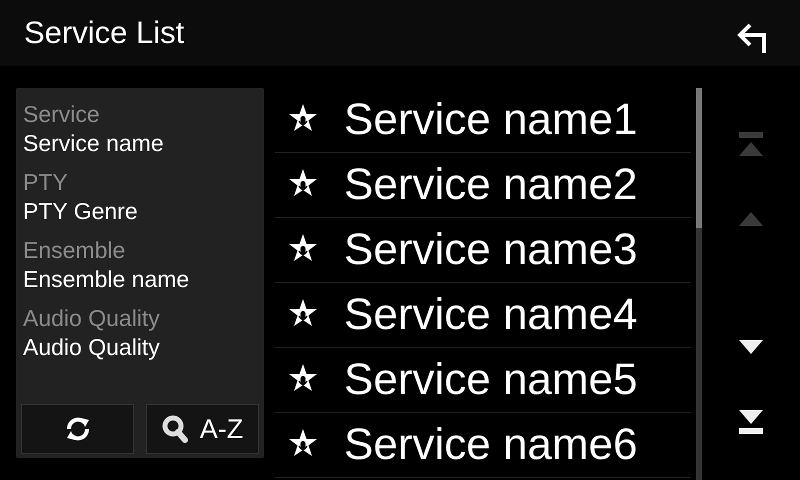 The height and width of the screenshot is (480, 800). Describe the element at coordinates (81, 211) in the screenshot. I see `info-value: PTY Genre` at that location.